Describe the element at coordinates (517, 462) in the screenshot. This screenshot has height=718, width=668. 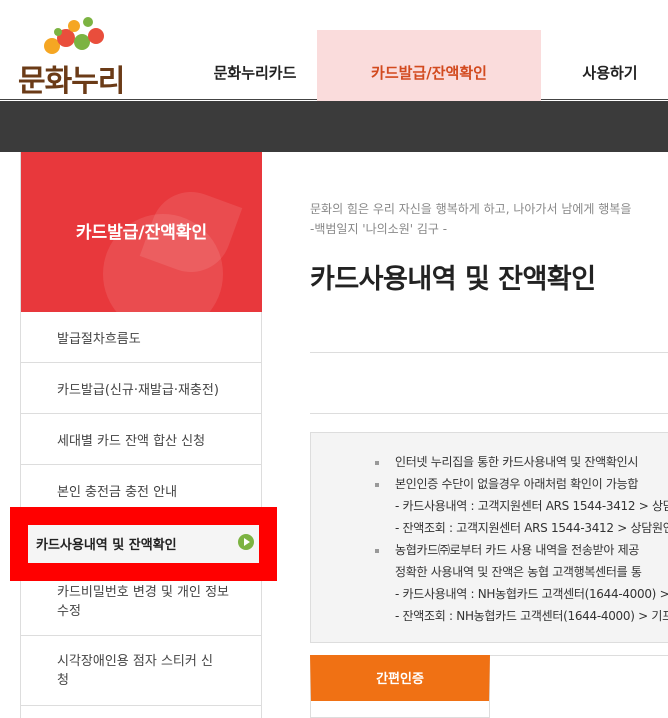
I see `info-line: 인터넷 누리집을 통한 카드사용내역 및 잔액확인시` at that location.